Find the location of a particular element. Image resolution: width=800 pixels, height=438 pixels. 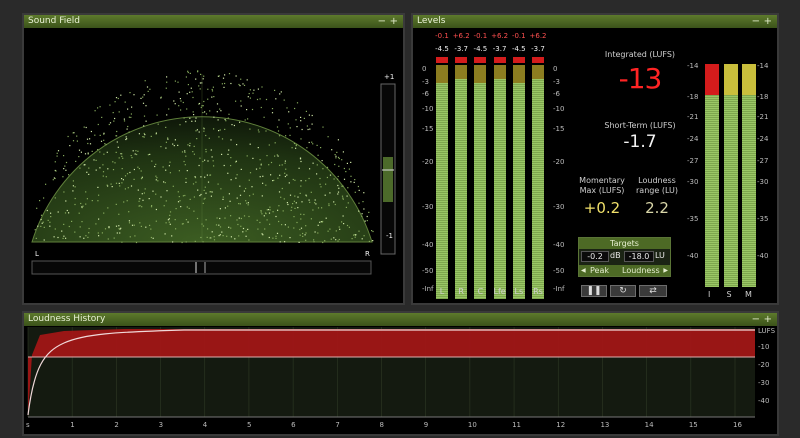

momentary-label: Momentary Max (LUFS) is located at coordinates (602, 185).